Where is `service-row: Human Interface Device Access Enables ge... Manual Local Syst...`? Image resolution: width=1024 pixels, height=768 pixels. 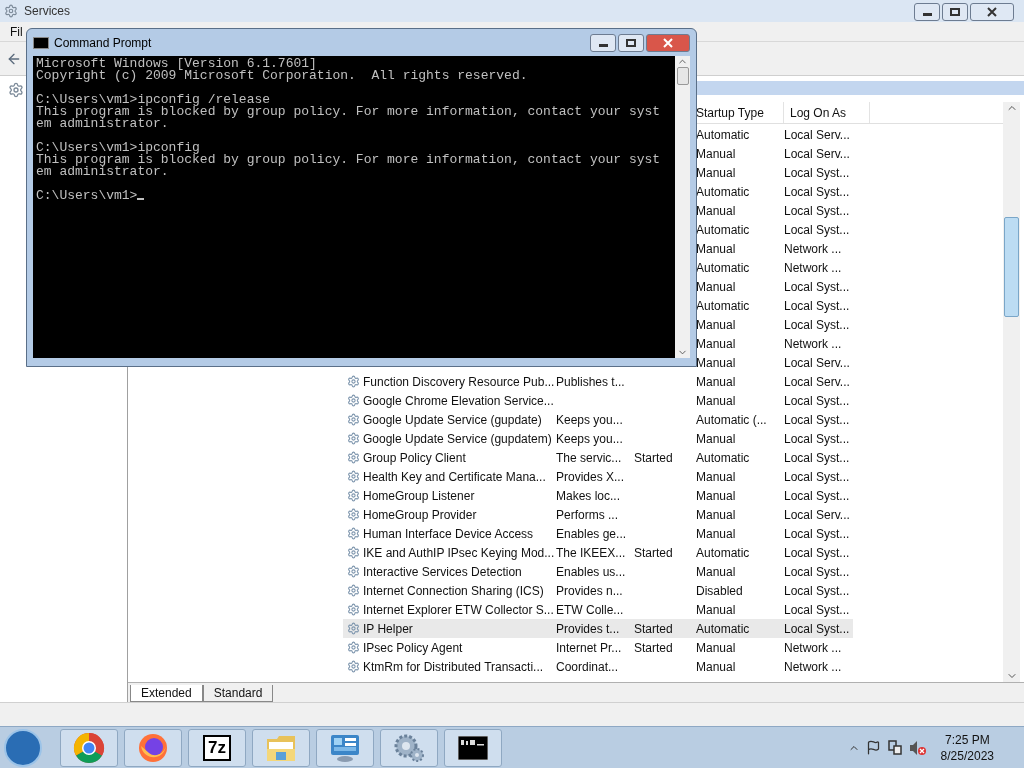
service-row: Human Interface Device Access Enables ge... Manual Local Syst... is located at coordinates (598, 533).